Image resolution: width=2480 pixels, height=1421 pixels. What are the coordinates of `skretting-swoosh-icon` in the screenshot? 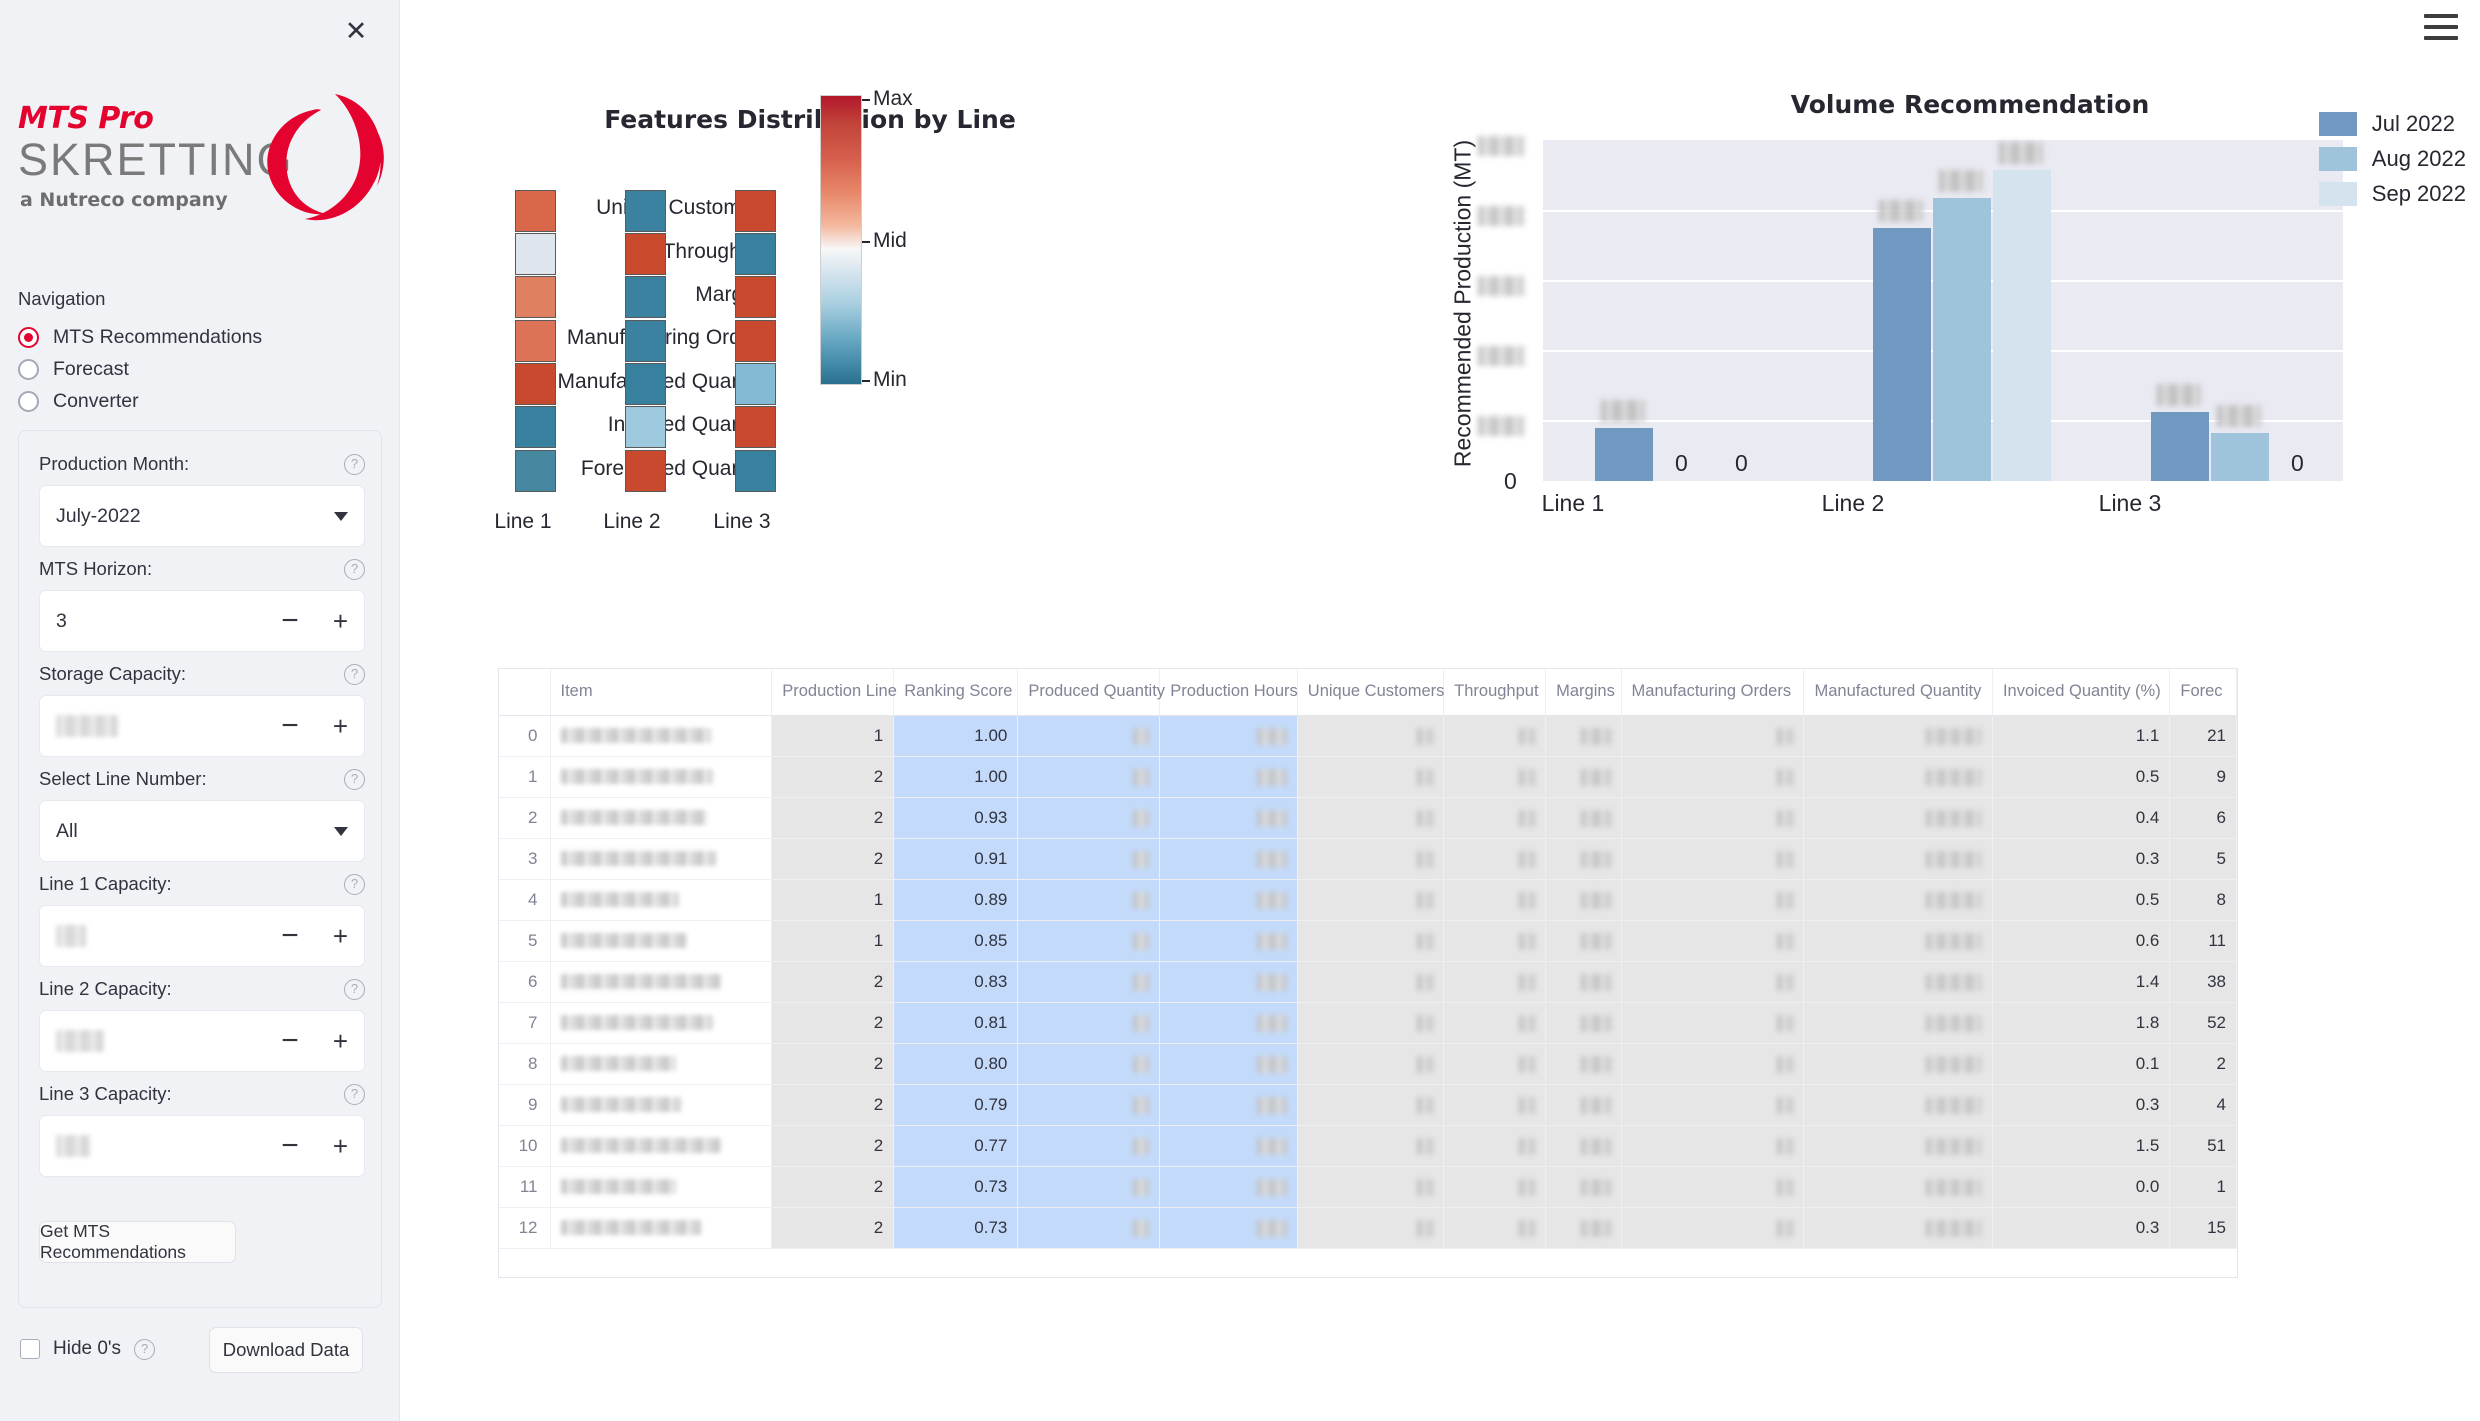 It's located at (325, 157).